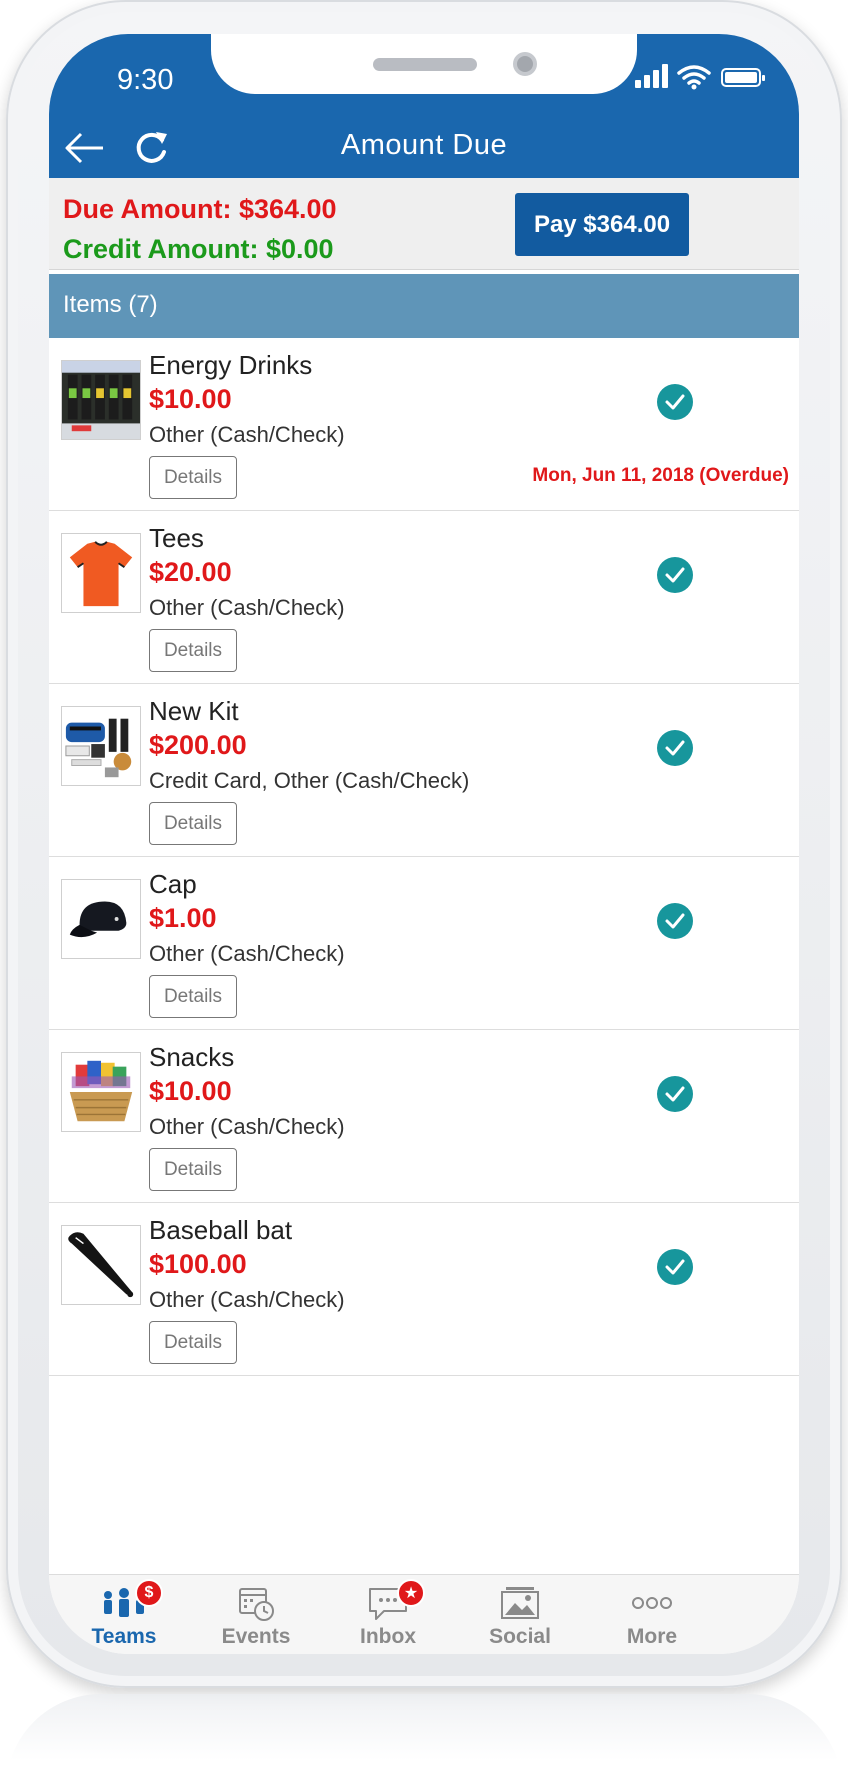 This screenshot has width=848, height=1789. I want to click on item-payment-method: Credit Card, Other (Cash/Check), so click(309, 780).